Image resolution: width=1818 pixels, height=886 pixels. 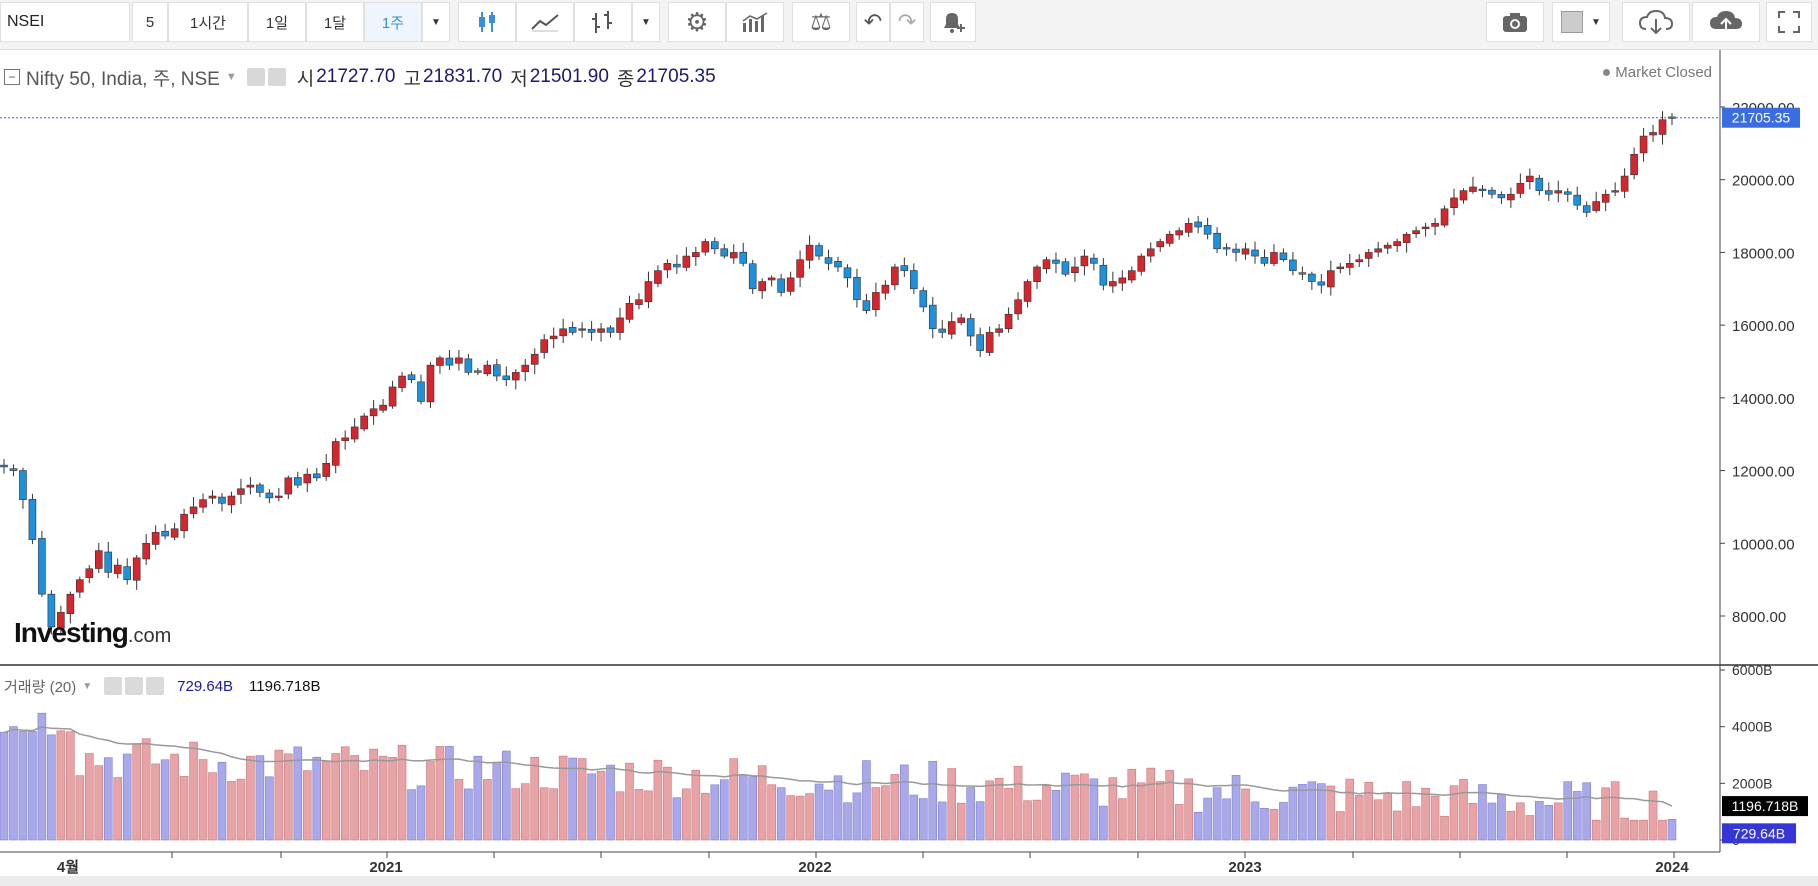 I want to click on time-axis-label: 2024, so click(x=1672, y=867).